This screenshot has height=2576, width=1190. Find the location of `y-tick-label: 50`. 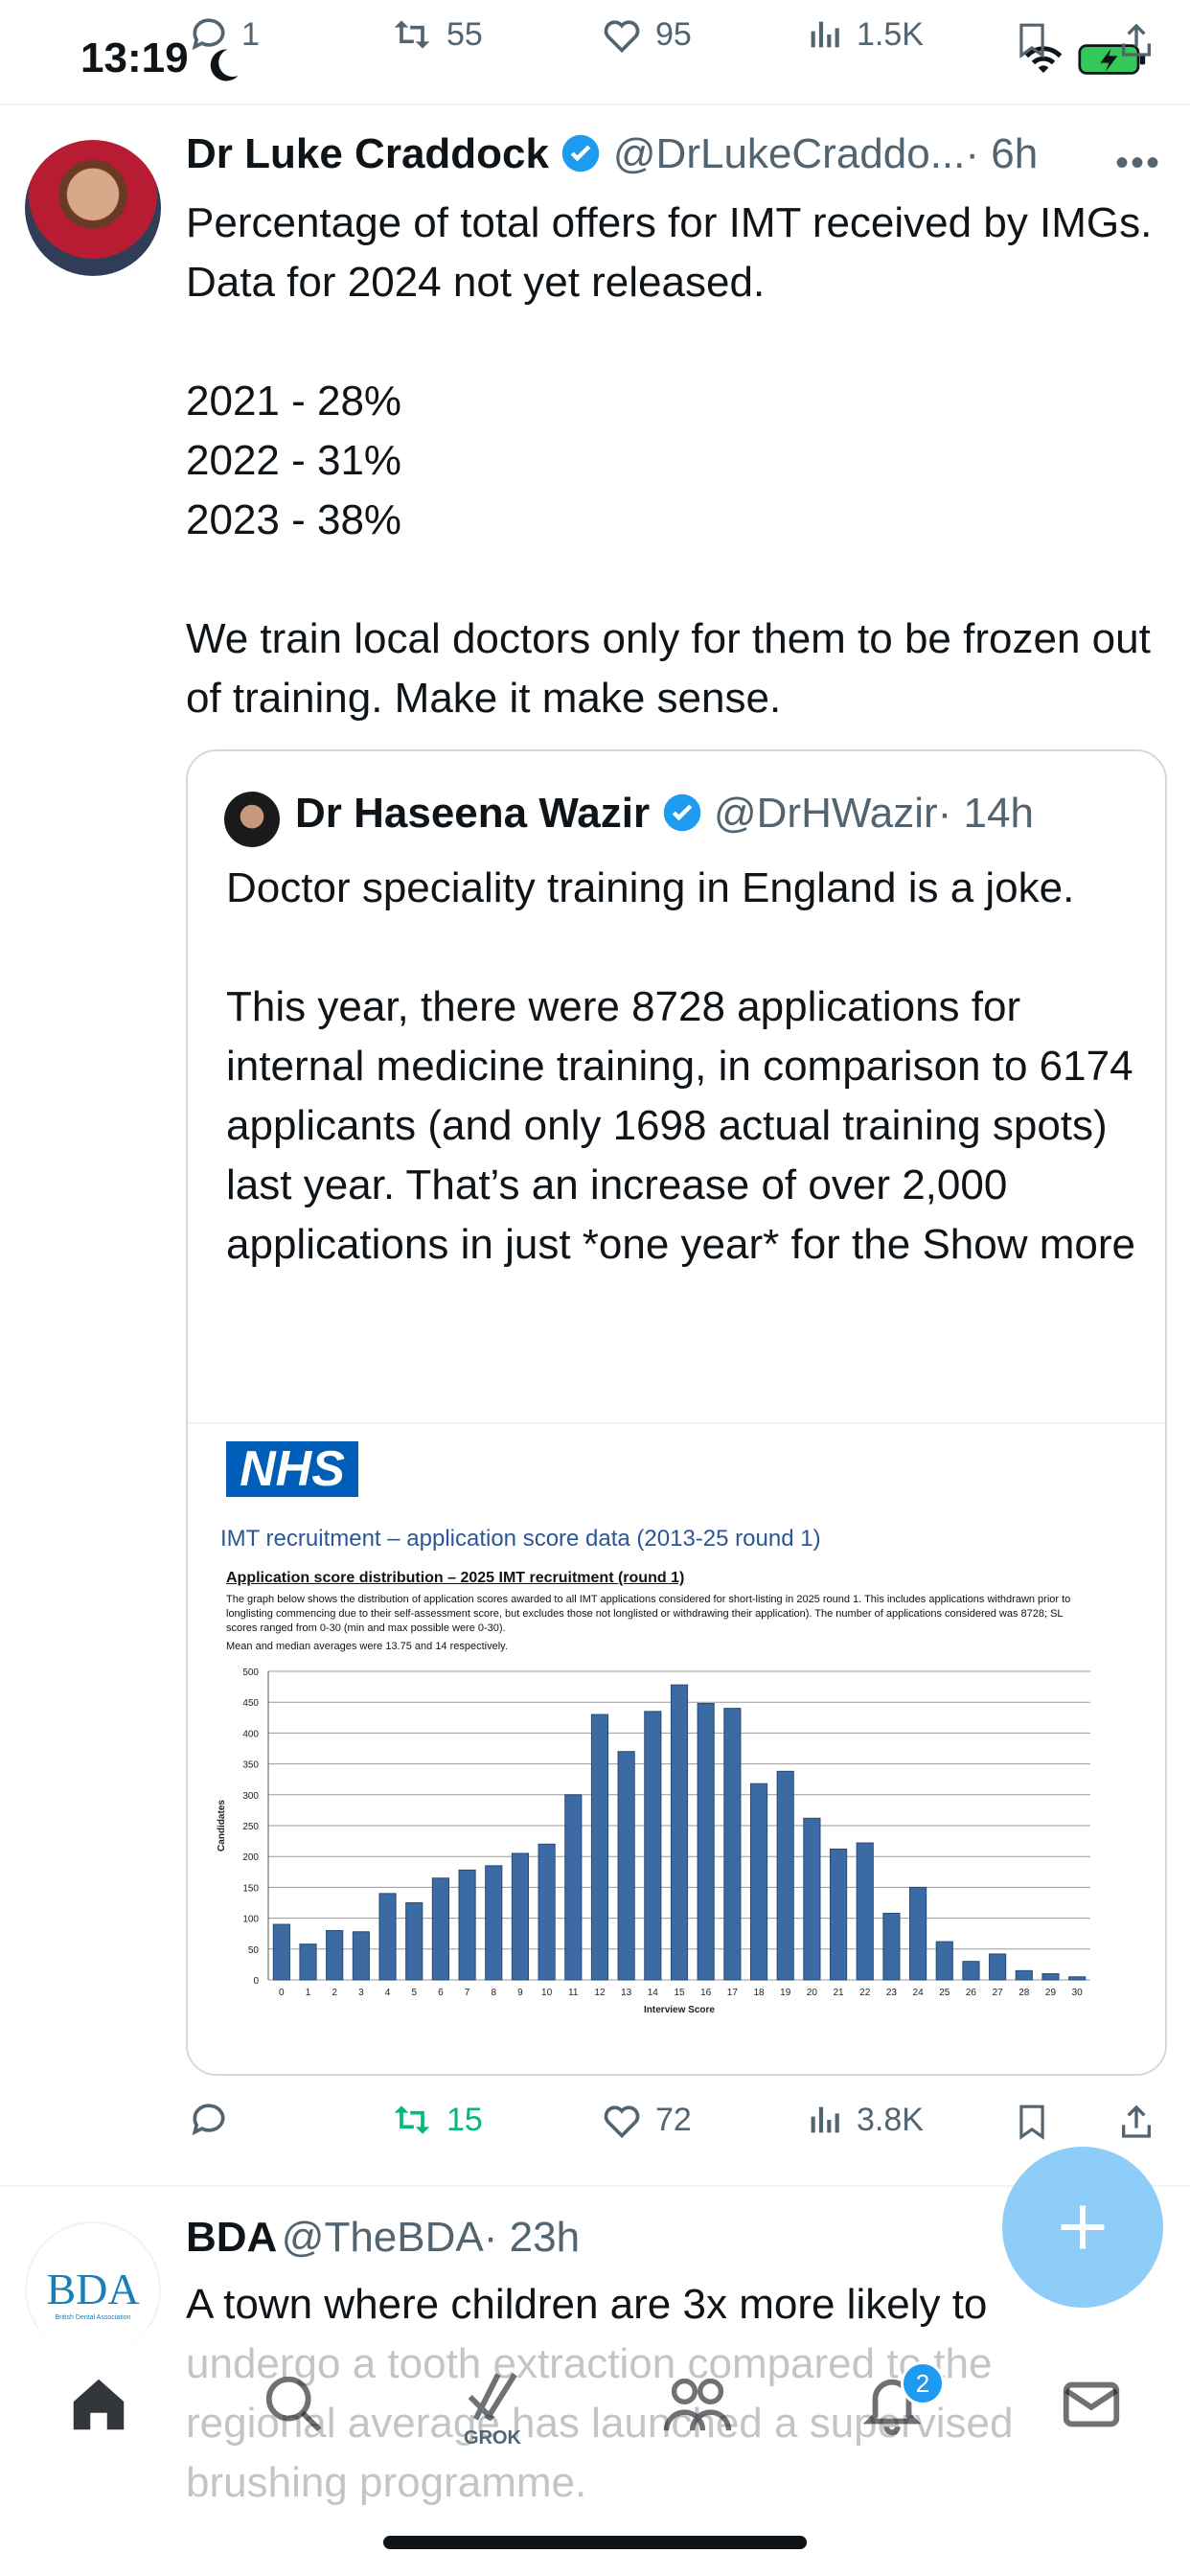

y-tick-label: 50 is located at coordinates (254, 1950).